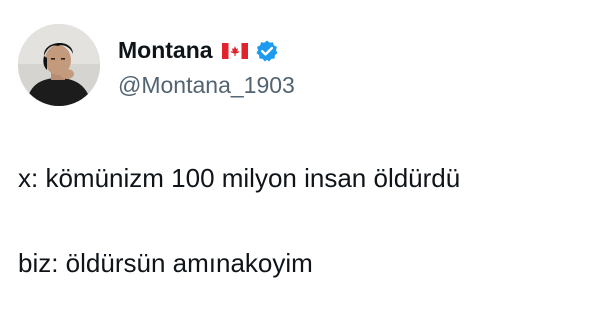  I want to click on author-names: Montana @Montana_1903, so click(206, 65).